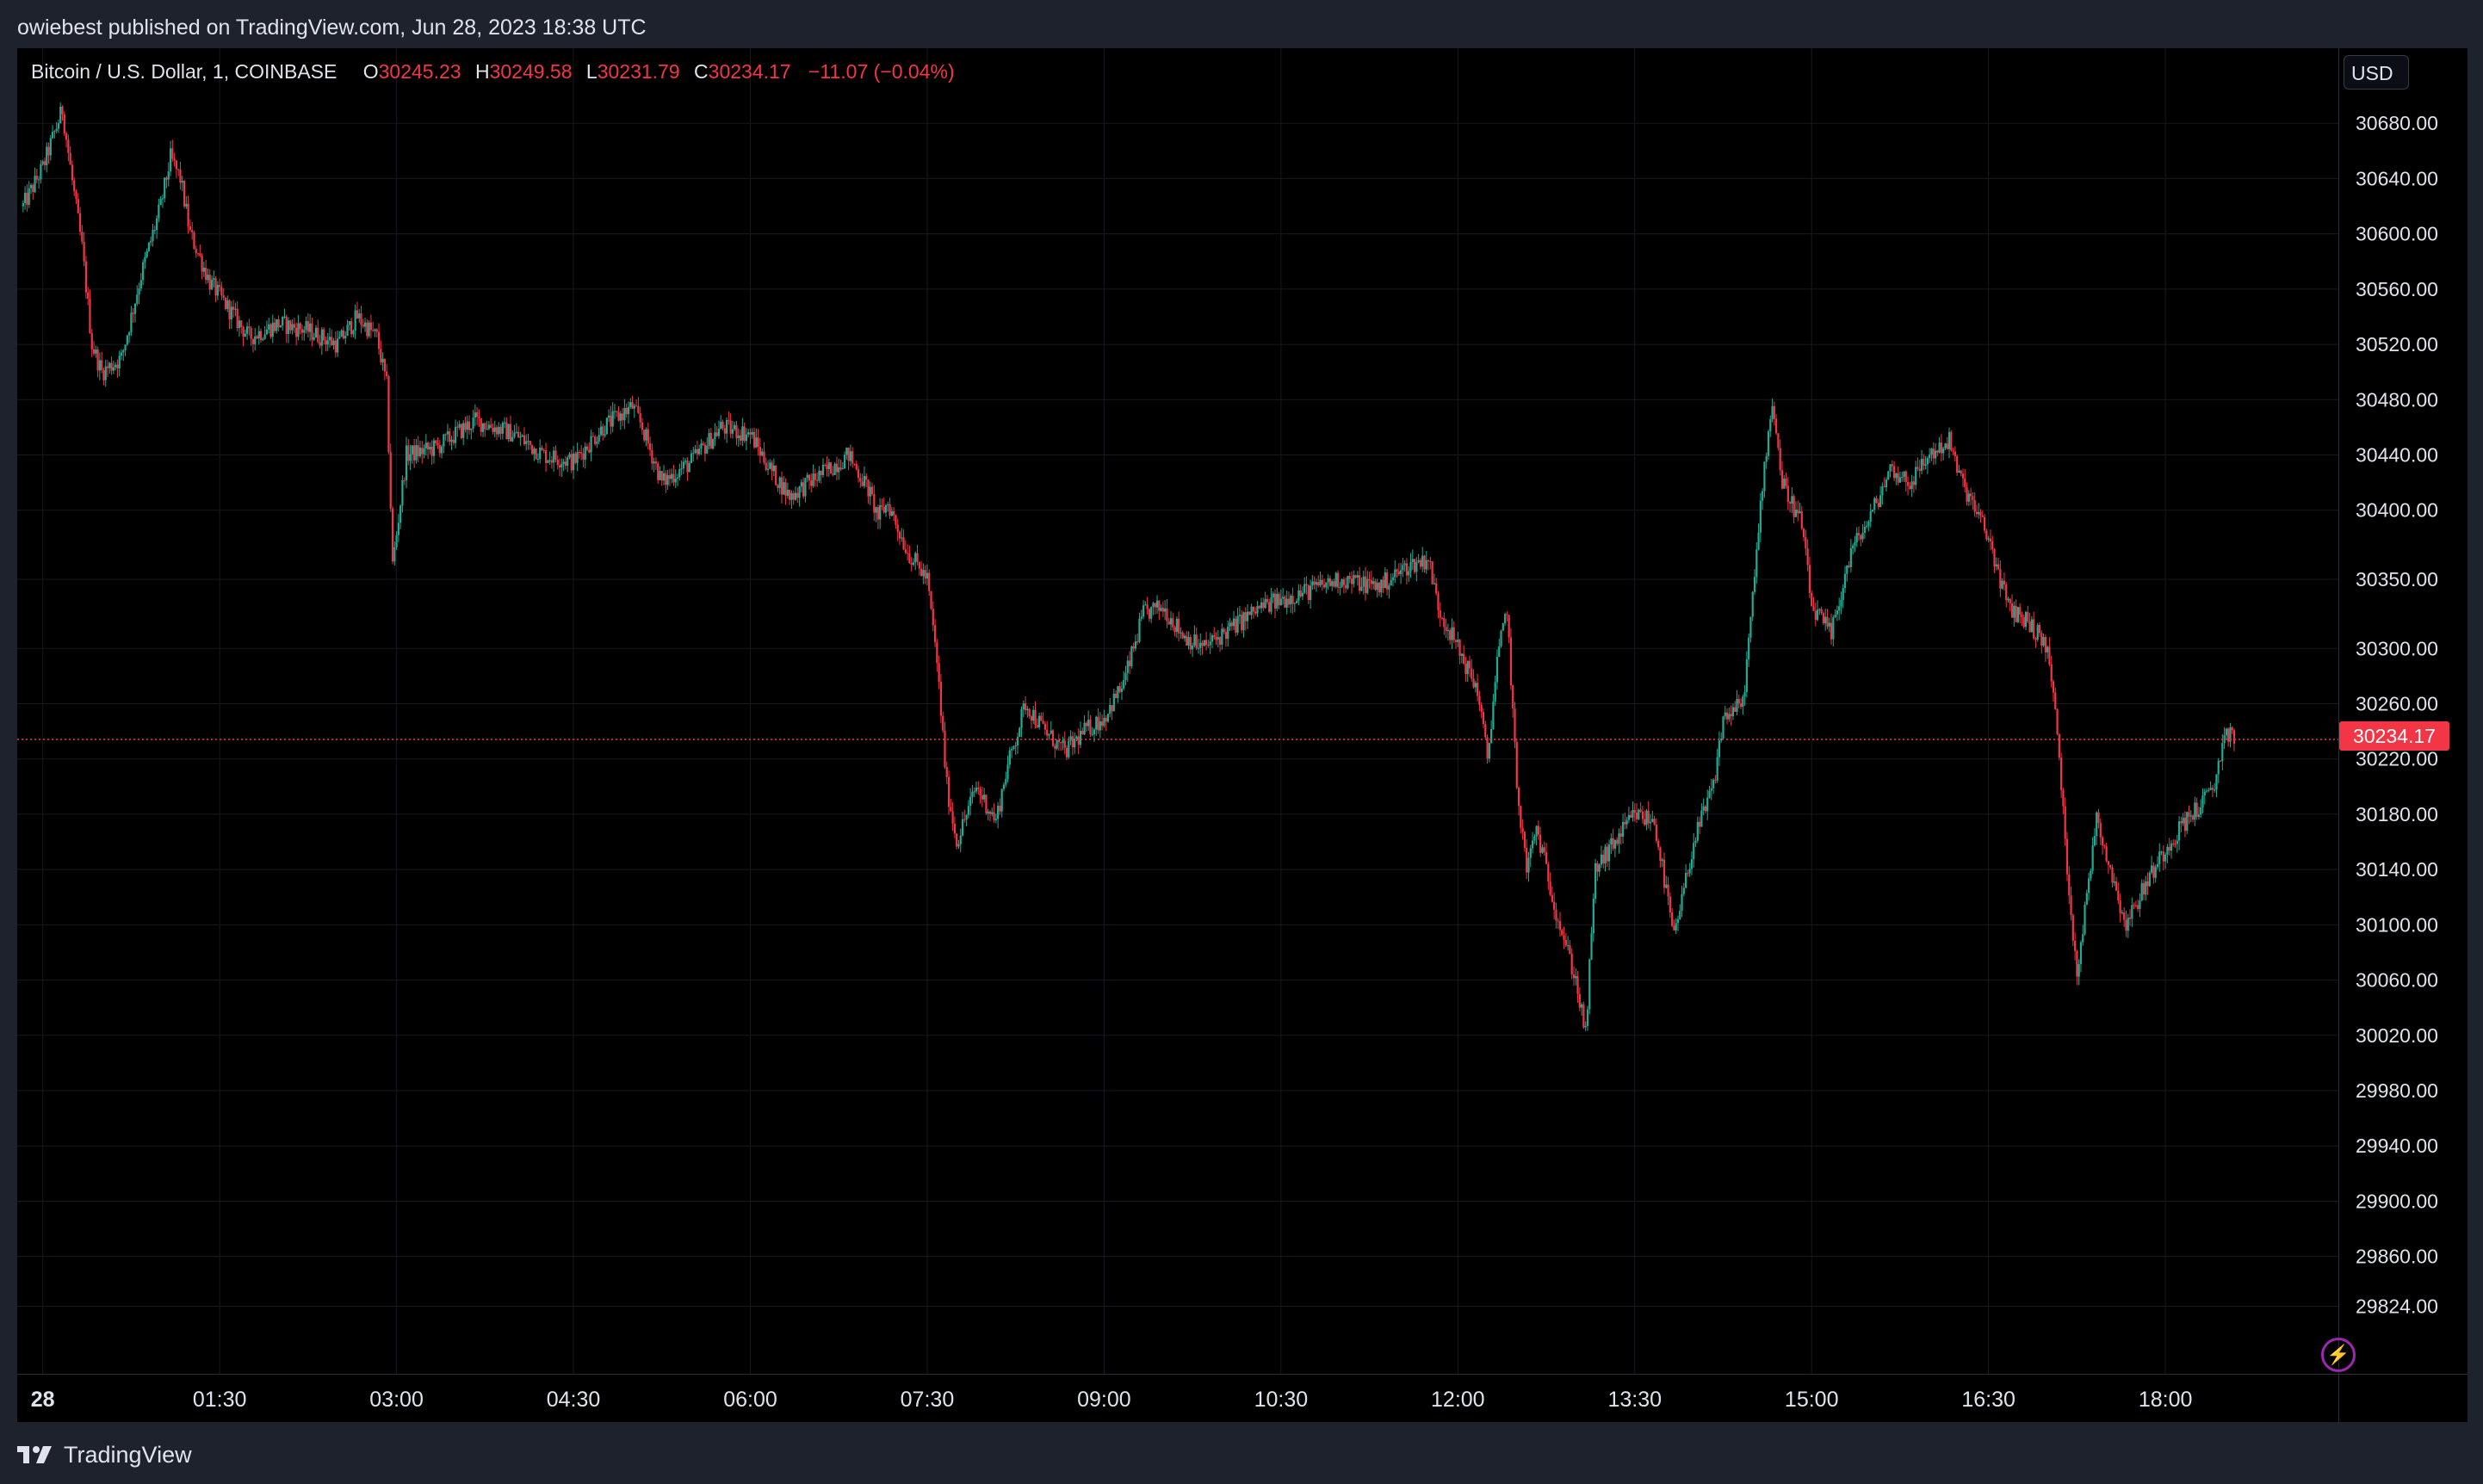 Image resolution: width=2483 pixels, height=1484 pixels. What do you see at coordinates (2376, 72) in the screenshot?
I see `currency-button: USD` at bounding box center [2376, 72].